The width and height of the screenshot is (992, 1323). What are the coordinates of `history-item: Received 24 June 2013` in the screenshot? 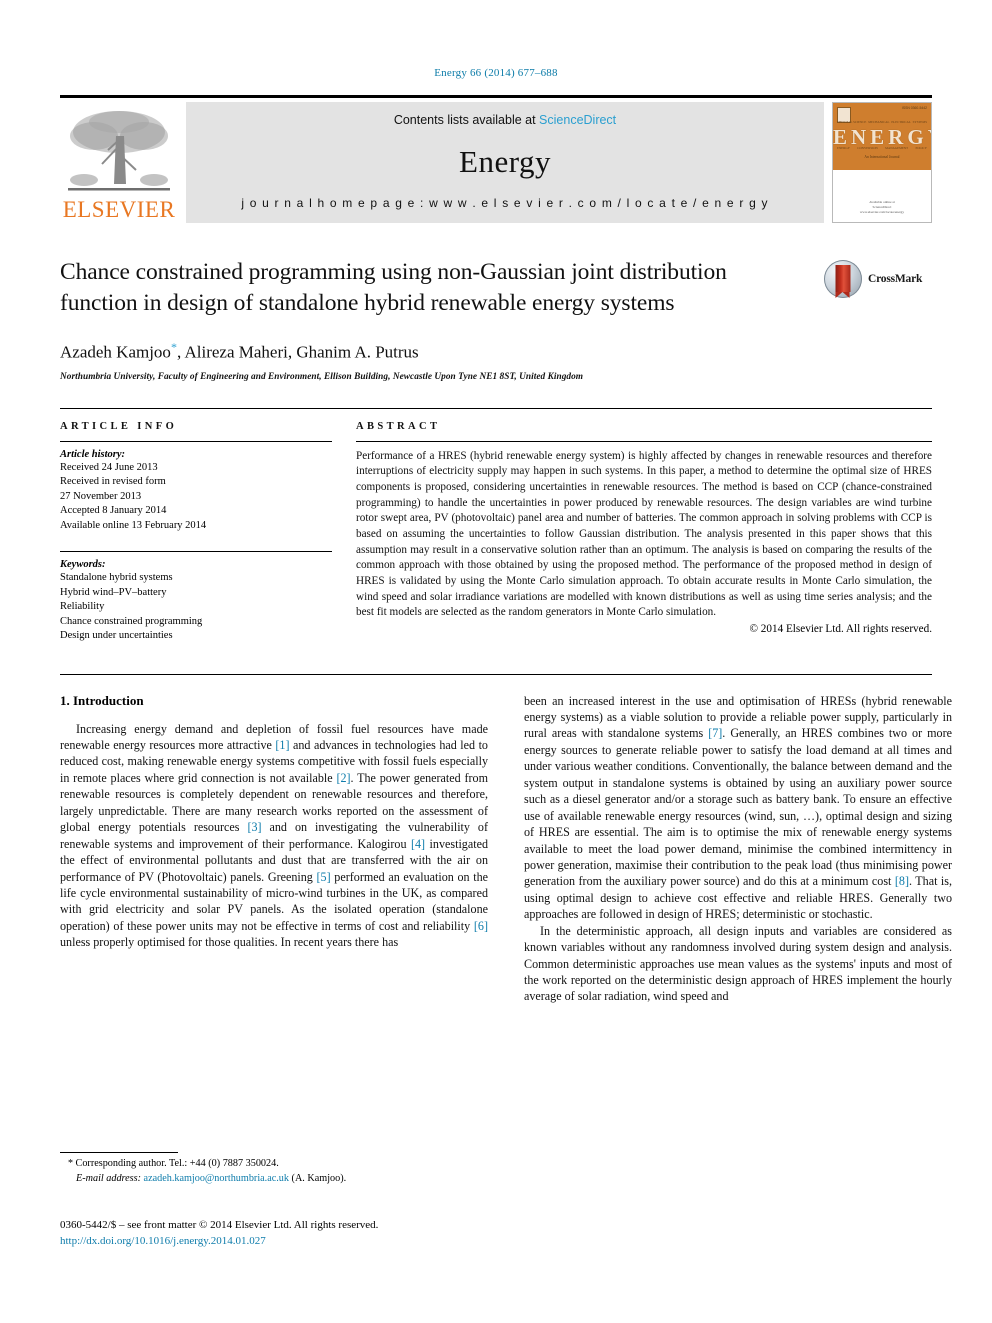 It's located at (109, 467).